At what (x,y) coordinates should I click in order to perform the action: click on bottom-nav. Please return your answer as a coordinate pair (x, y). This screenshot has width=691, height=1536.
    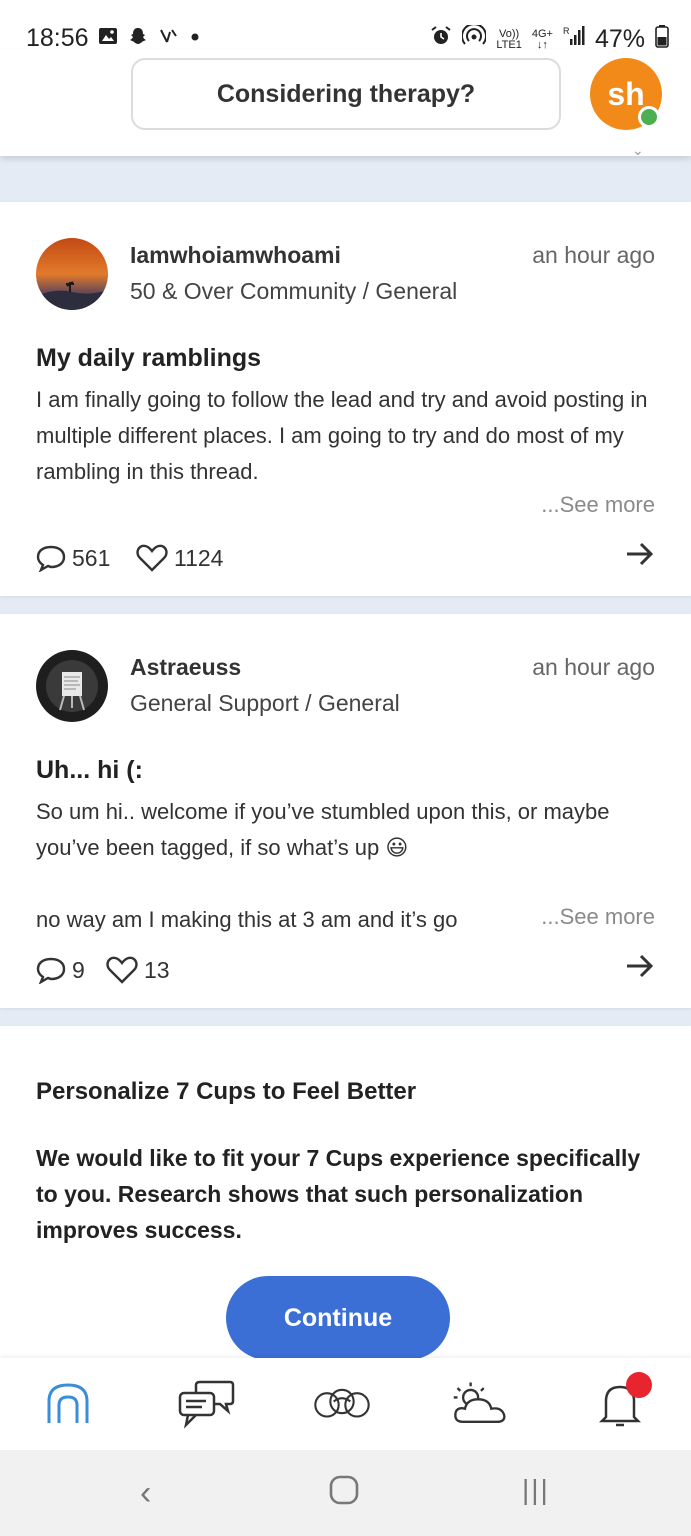
    Looking at the image, I should click on (345, 1404).